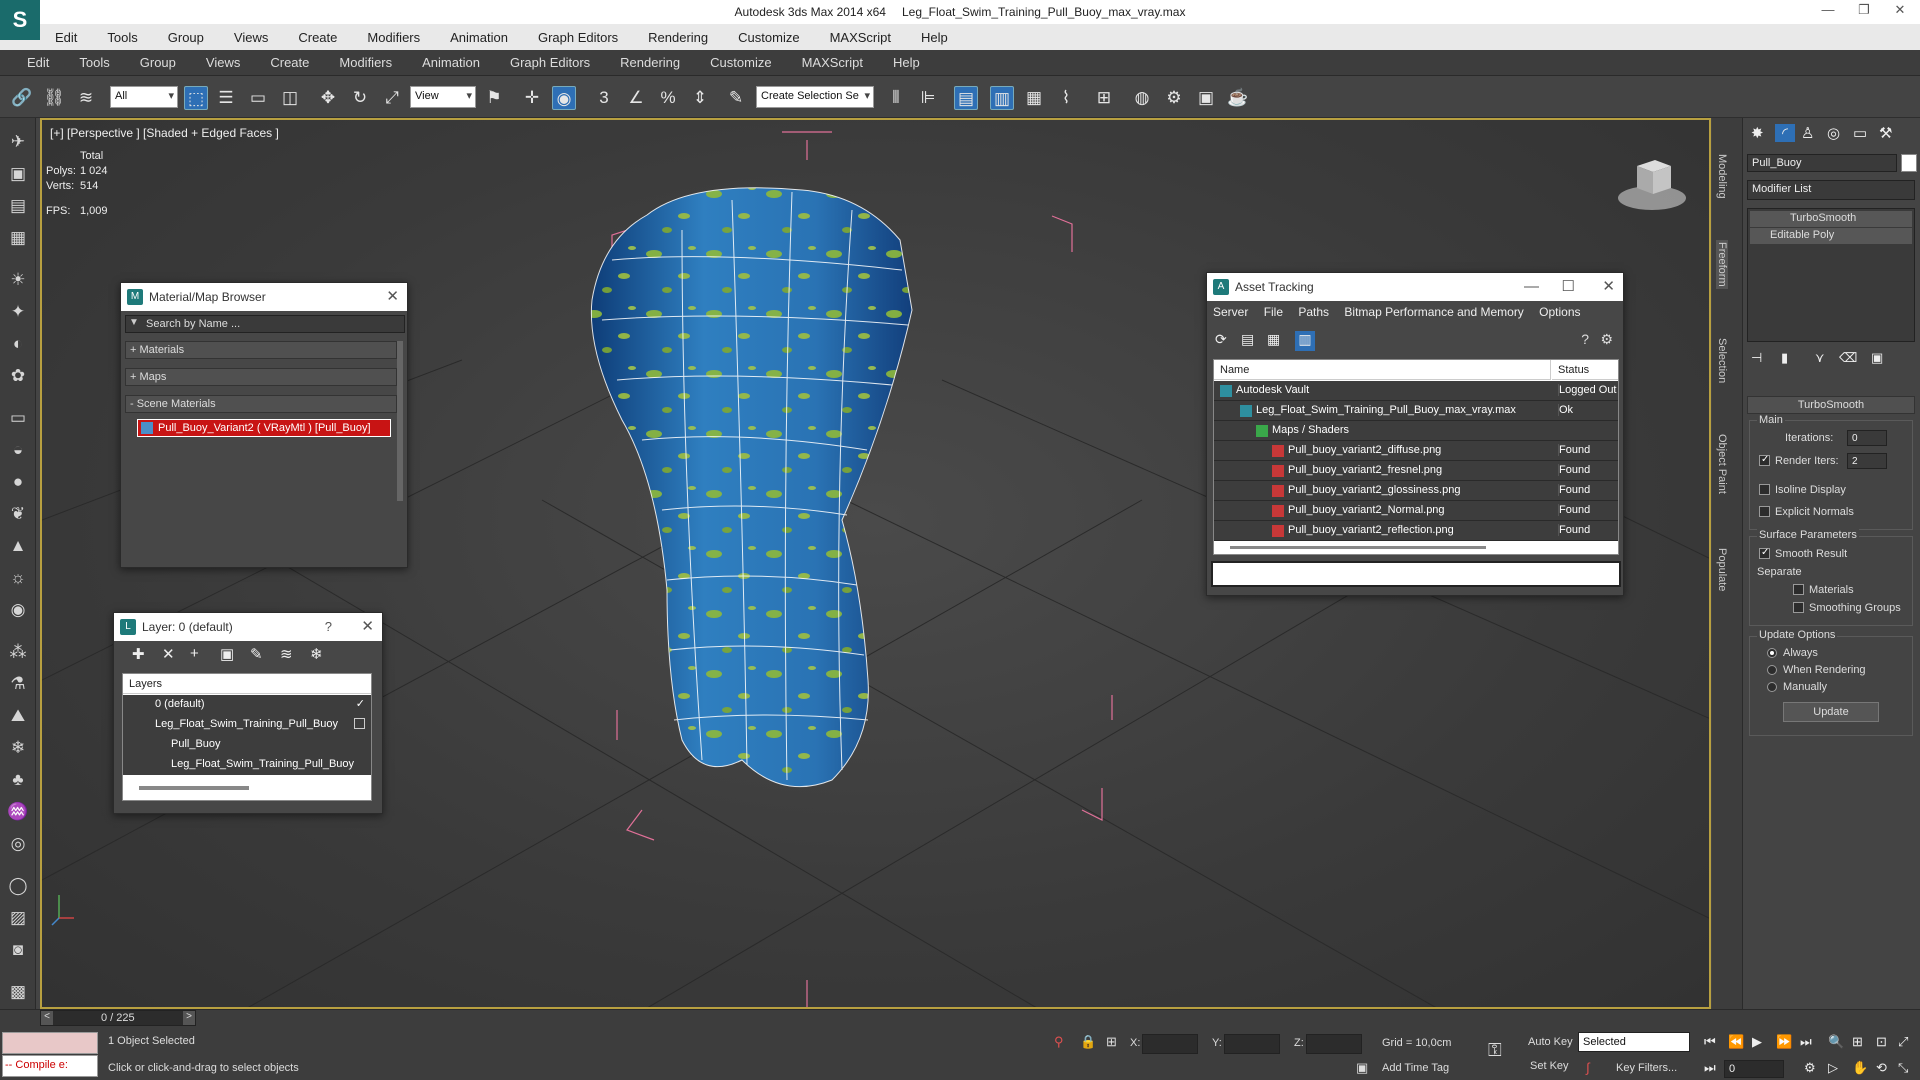  I want to click on asset-row: Pull_buoy_variant2_Normal.png Found, so click(1416, 511).